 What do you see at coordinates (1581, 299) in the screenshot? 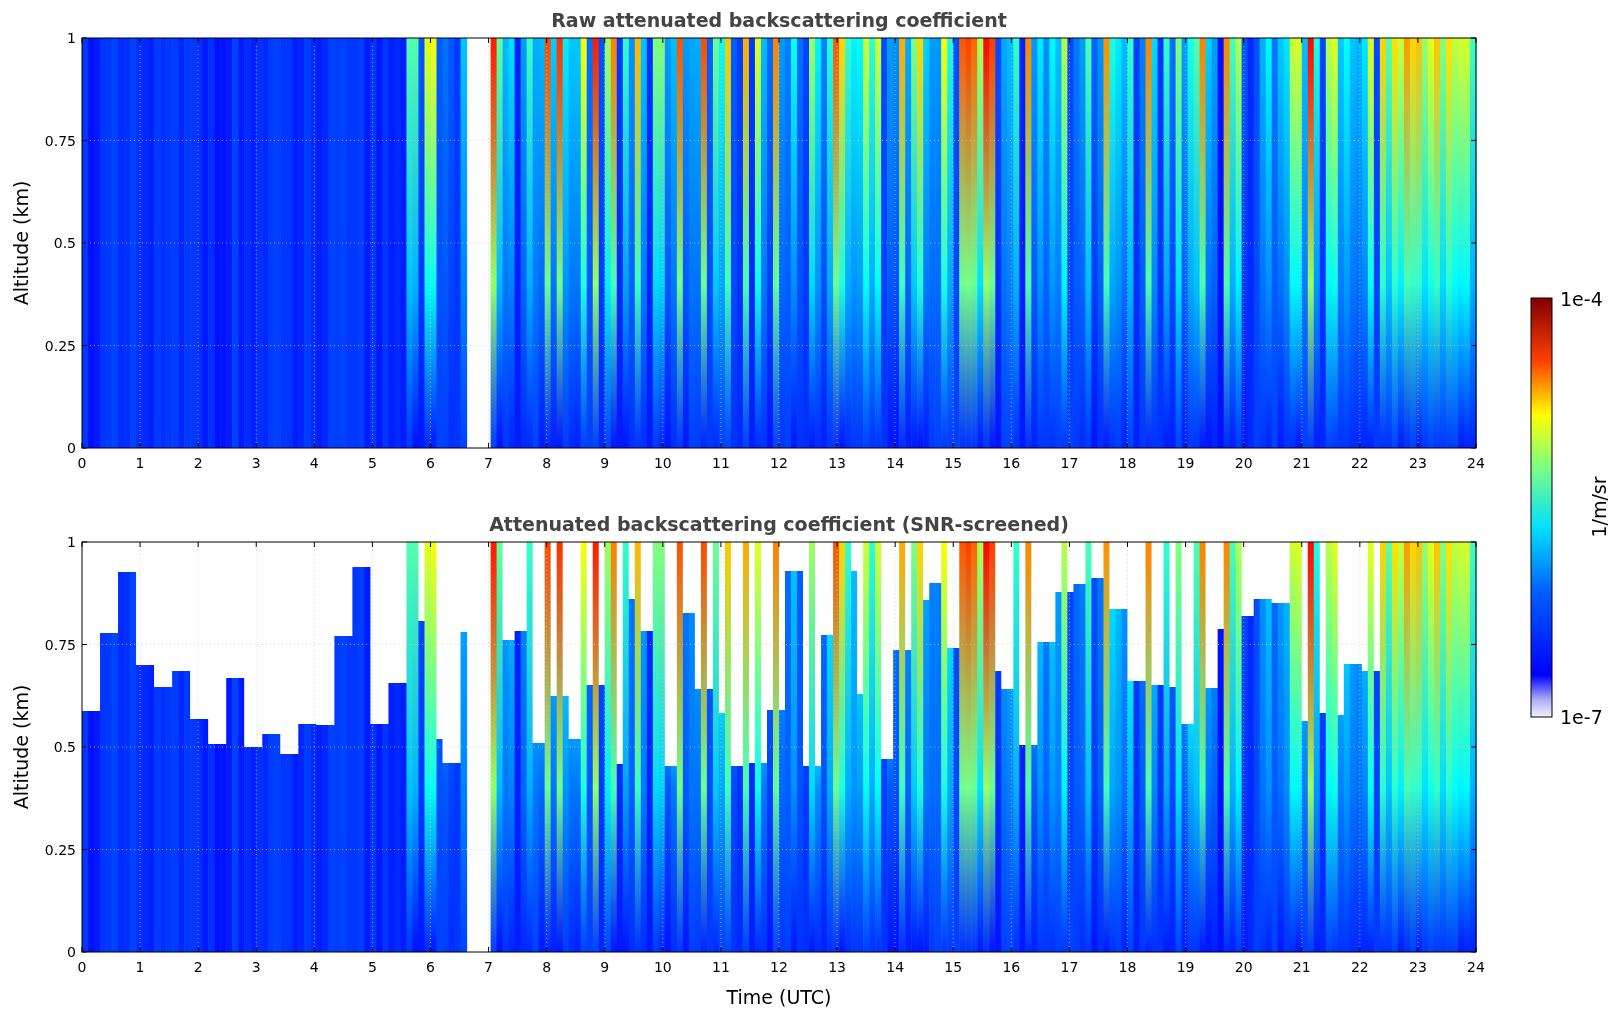
I see `tick-label: 1e-4` at bounding box center [1581, 299].